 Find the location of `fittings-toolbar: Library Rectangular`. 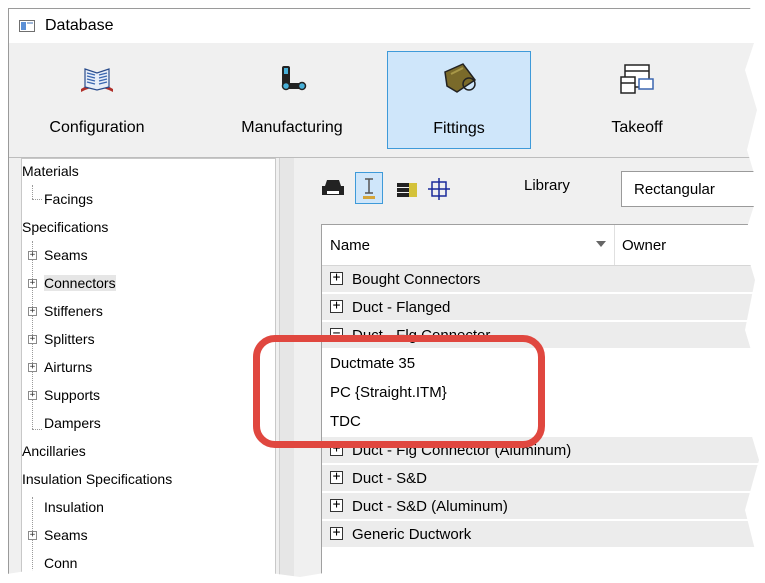

fittings-toolbar: Library Rectangular is located at coordinates (540, 190).